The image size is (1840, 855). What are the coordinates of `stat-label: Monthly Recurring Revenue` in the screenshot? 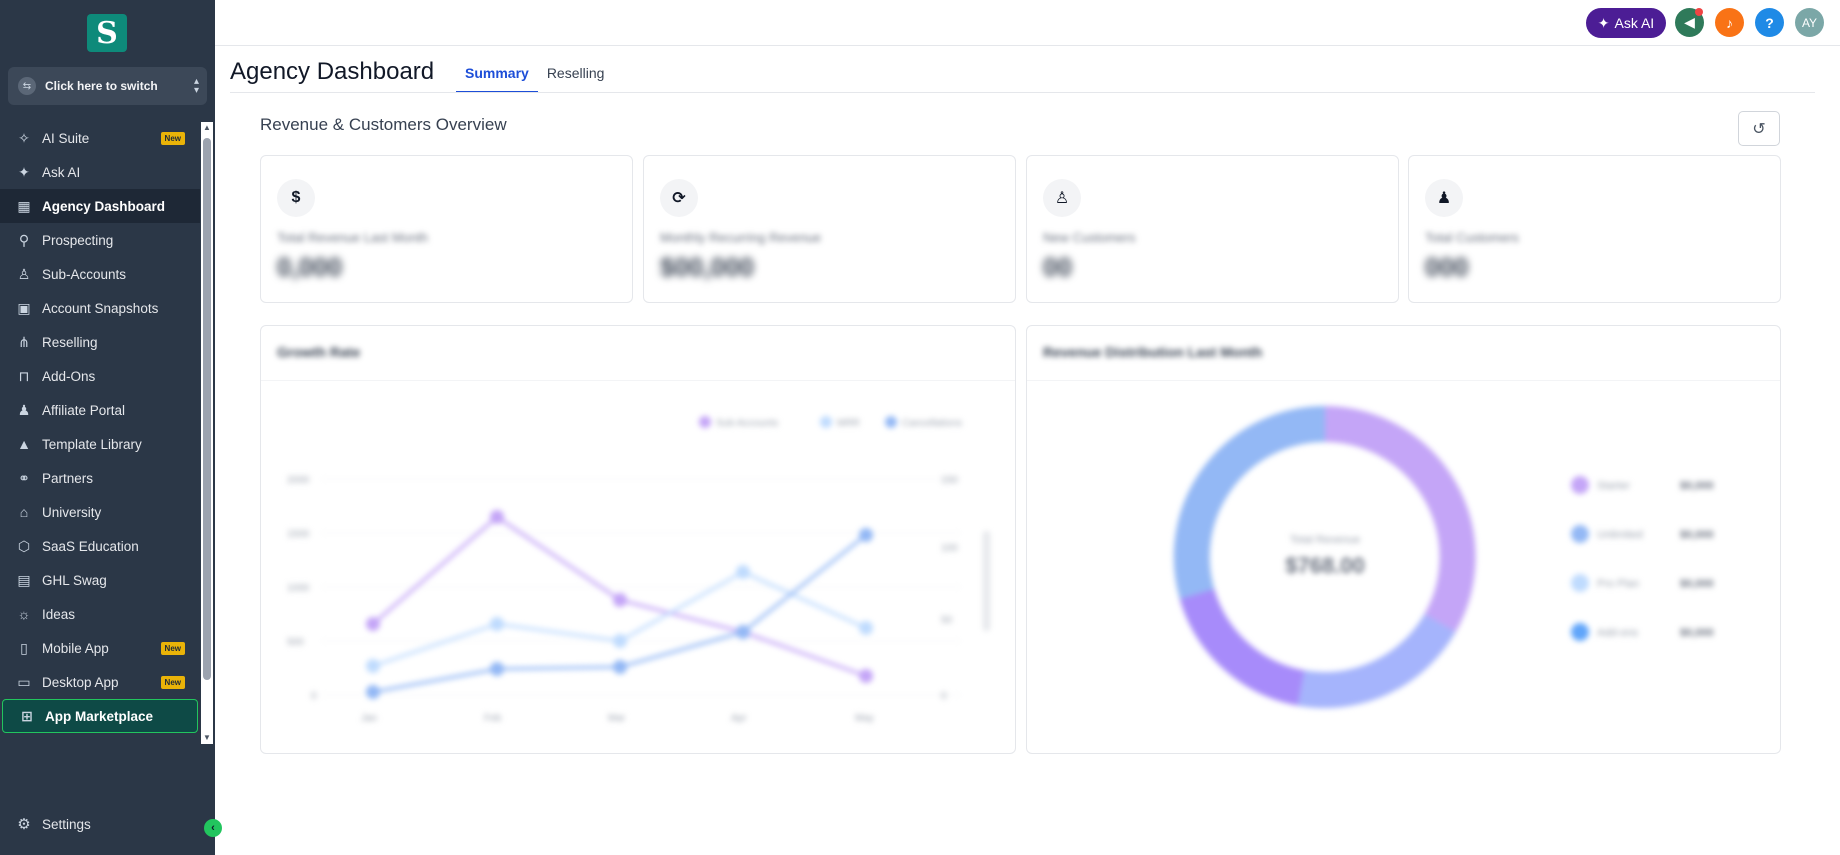 It's located at (741, 237).